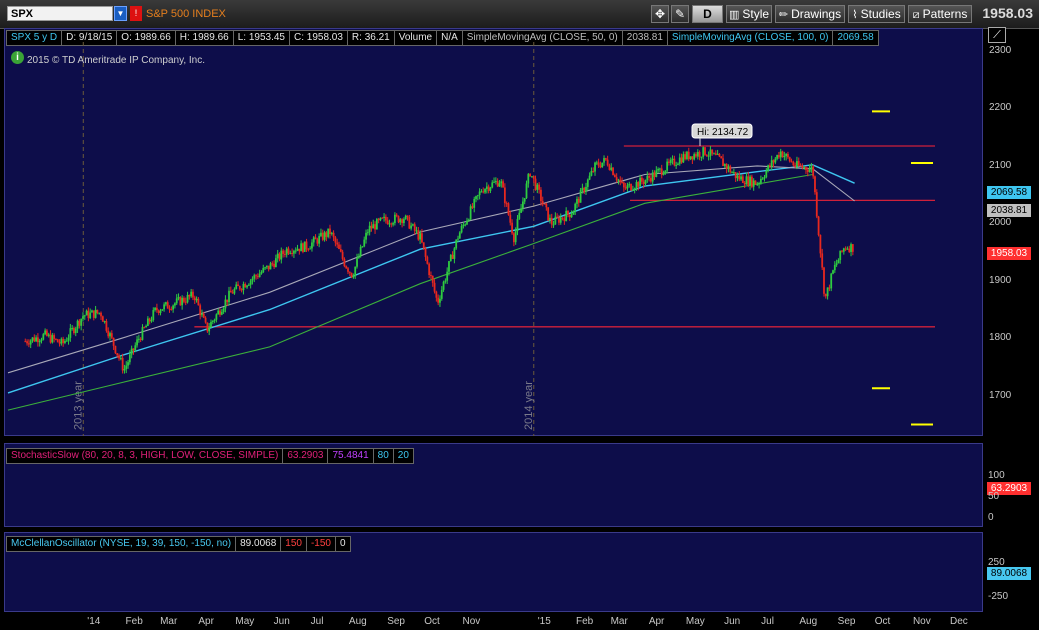 This screenshot has height=630, width=1039. What do you see at coordinates (808, 621) in the screenshot?
I see `x-tick-label: Aug` at bounding box center [808, 621].